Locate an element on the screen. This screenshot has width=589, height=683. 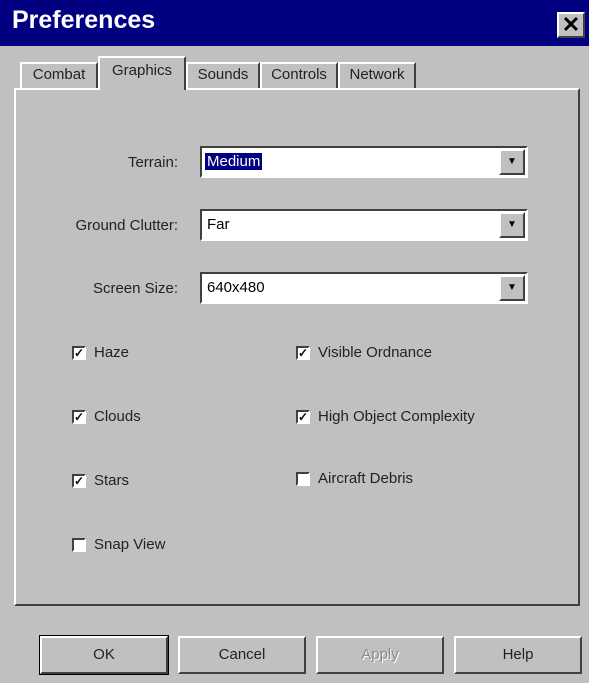
screen-size-select: 640x480 ▼ is located at coordinates (364, 288).